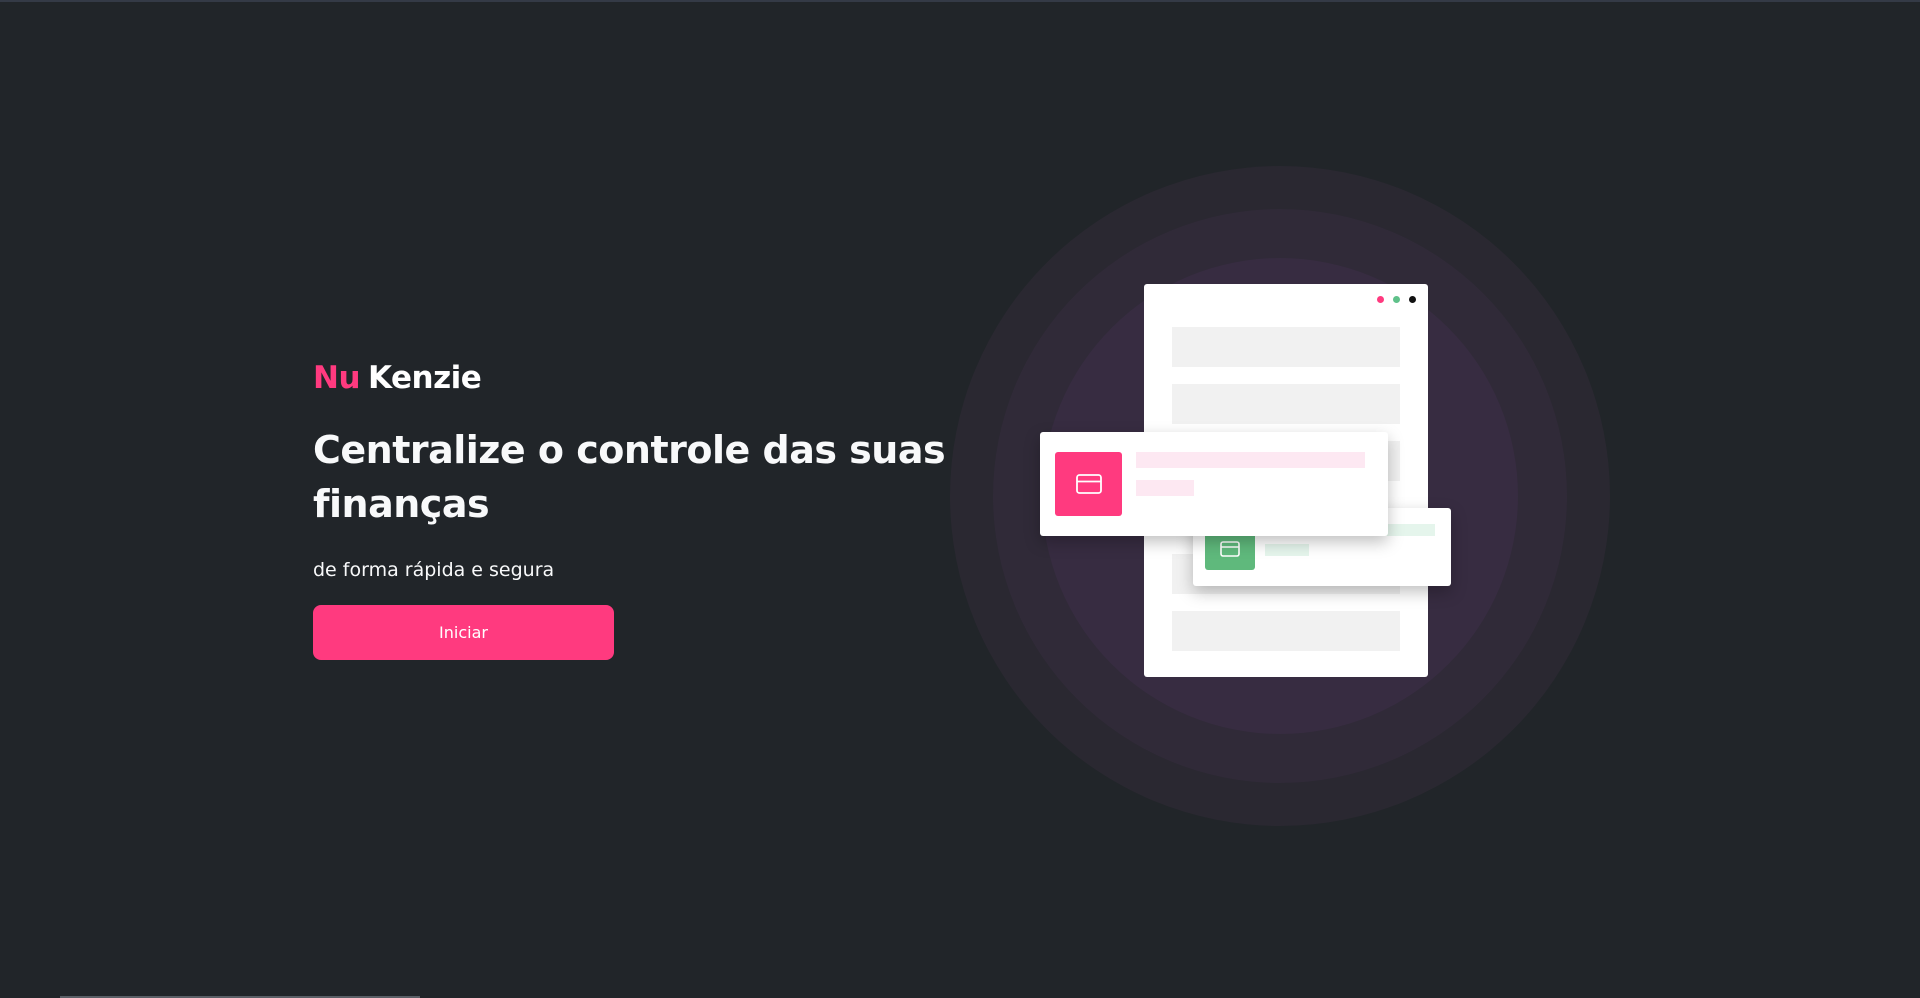 The image size is (1920, 998). What do you see at coordinates (463, 632) in the screenshot?
I see `start-button: Iniciar` at bounding box center [463, 632].